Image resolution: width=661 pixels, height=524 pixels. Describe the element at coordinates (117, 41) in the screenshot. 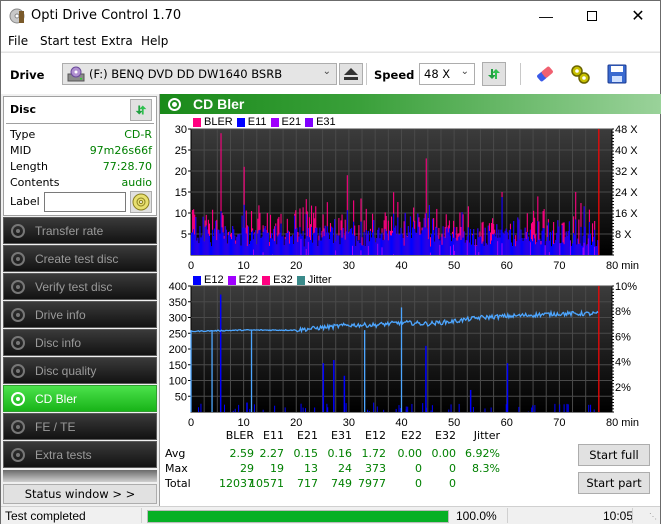

I see `menu-extra: Extra` at that location.